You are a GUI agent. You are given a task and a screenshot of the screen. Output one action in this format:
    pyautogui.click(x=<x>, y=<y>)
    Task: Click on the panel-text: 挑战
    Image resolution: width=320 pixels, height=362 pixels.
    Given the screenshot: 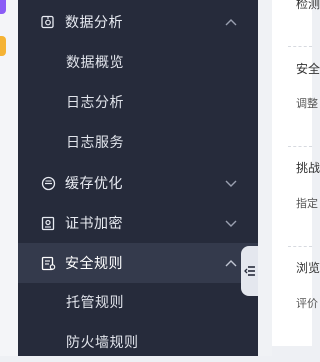 What is the action you would take?
    pyautogui.click(x=308, y=168)
    